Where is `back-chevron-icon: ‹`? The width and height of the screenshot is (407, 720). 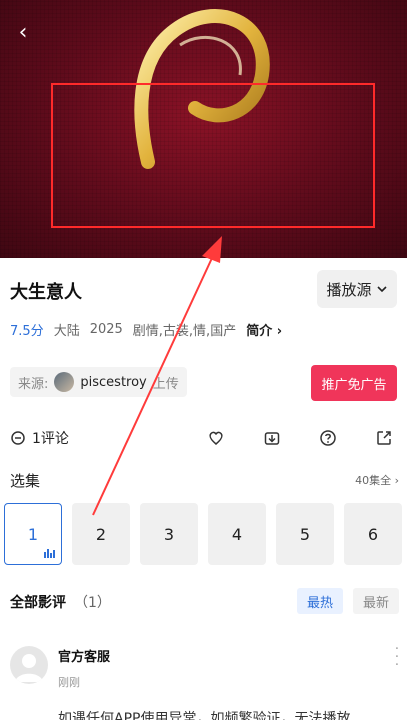
back-chevron-icon: ‹ is located at coordinates (23, 33).